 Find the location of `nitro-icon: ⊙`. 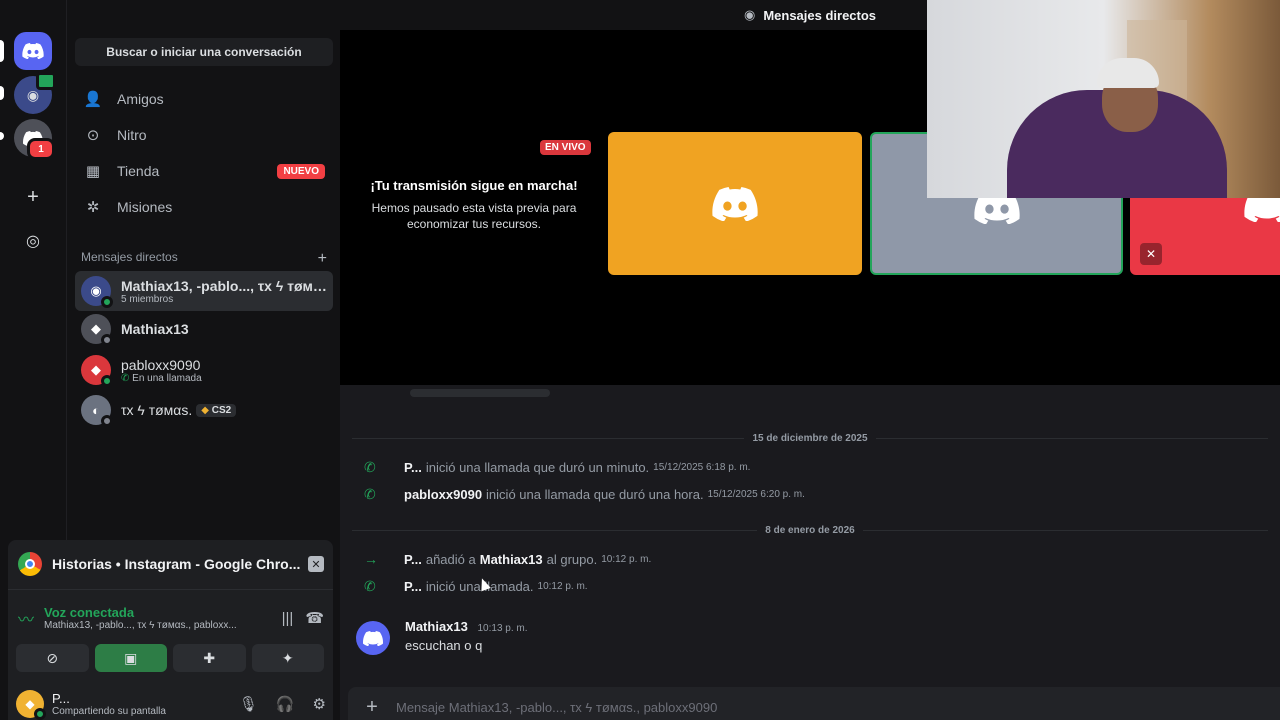

nitro-icon: ⊙ is located at coordinates (93, 135).